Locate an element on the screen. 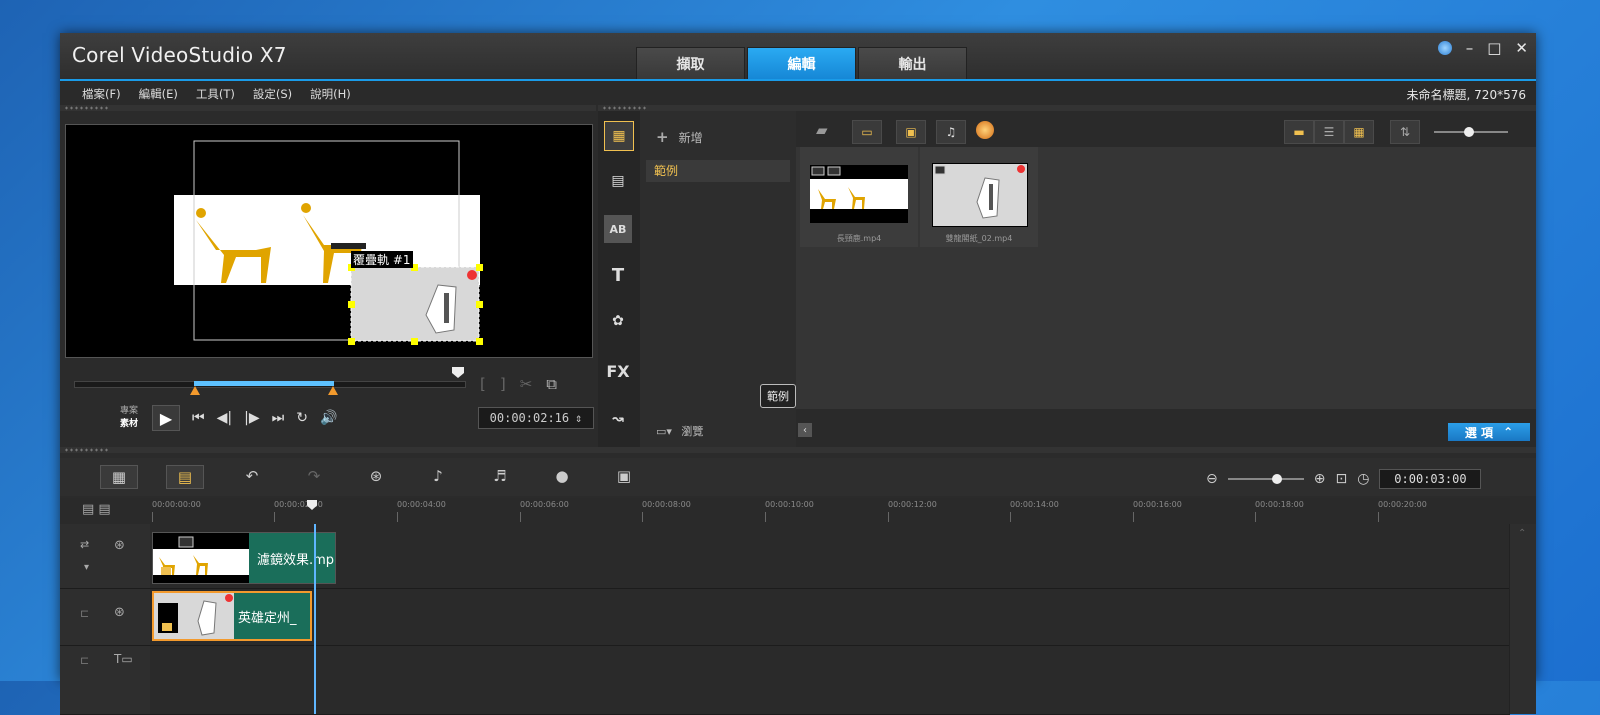 The image size is (1600, 715). library-category-bar: ▦ ▤ AB T ✿ FX ↝ is located at coordinates (619, 279).